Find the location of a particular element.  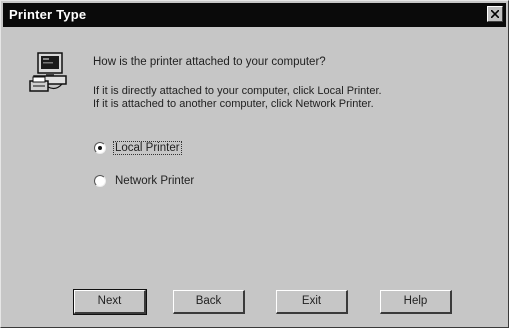

back-button: Back is located at coordinates (209, 302).